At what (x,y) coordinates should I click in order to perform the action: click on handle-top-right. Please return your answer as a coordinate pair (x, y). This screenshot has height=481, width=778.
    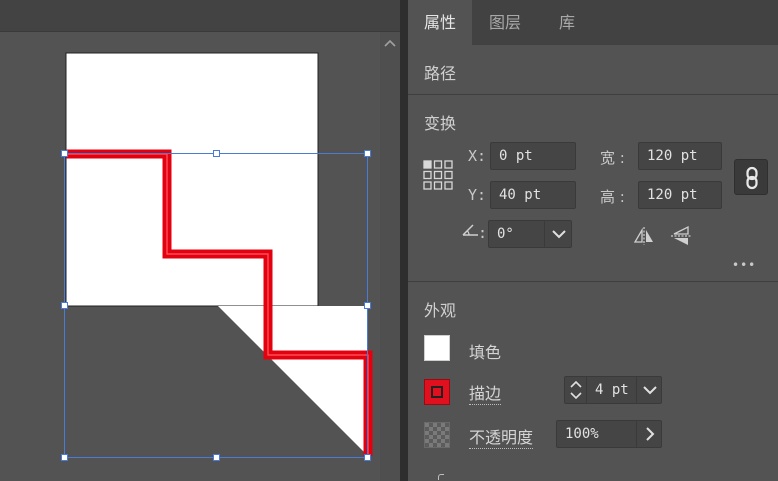
    Looking at the image, I should click on (367, 153).